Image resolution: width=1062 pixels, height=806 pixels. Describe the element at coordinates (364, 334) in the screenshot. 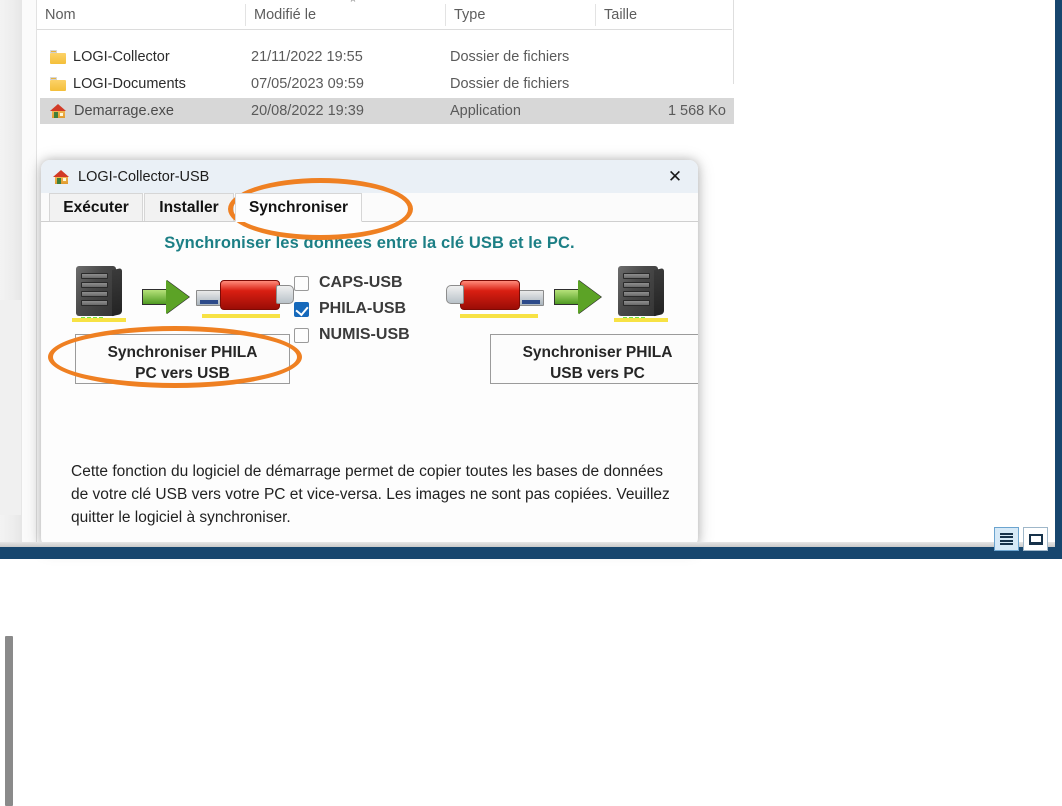

I see `checkbox-label-numis-usb: NUMIS-USB` at that location.